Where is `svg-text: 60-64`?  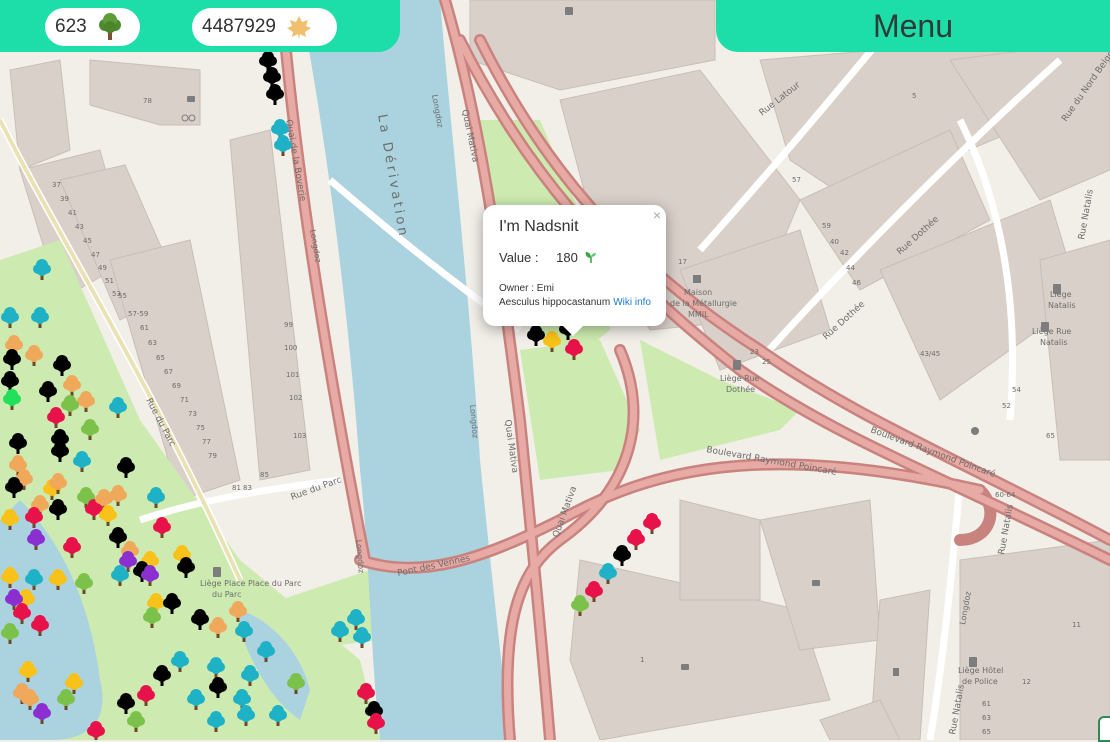
svg-text: 60-64 is located at coordinates (1005, 495).